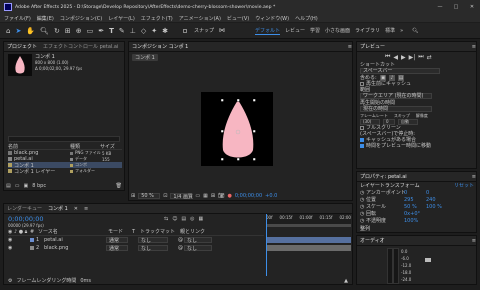 The height and width of the screenshot is (290, 480). What do you see at coordinates (403, 57) in the screenshot?
I see `play-icon: ▶` at bounding box center [403, 57].